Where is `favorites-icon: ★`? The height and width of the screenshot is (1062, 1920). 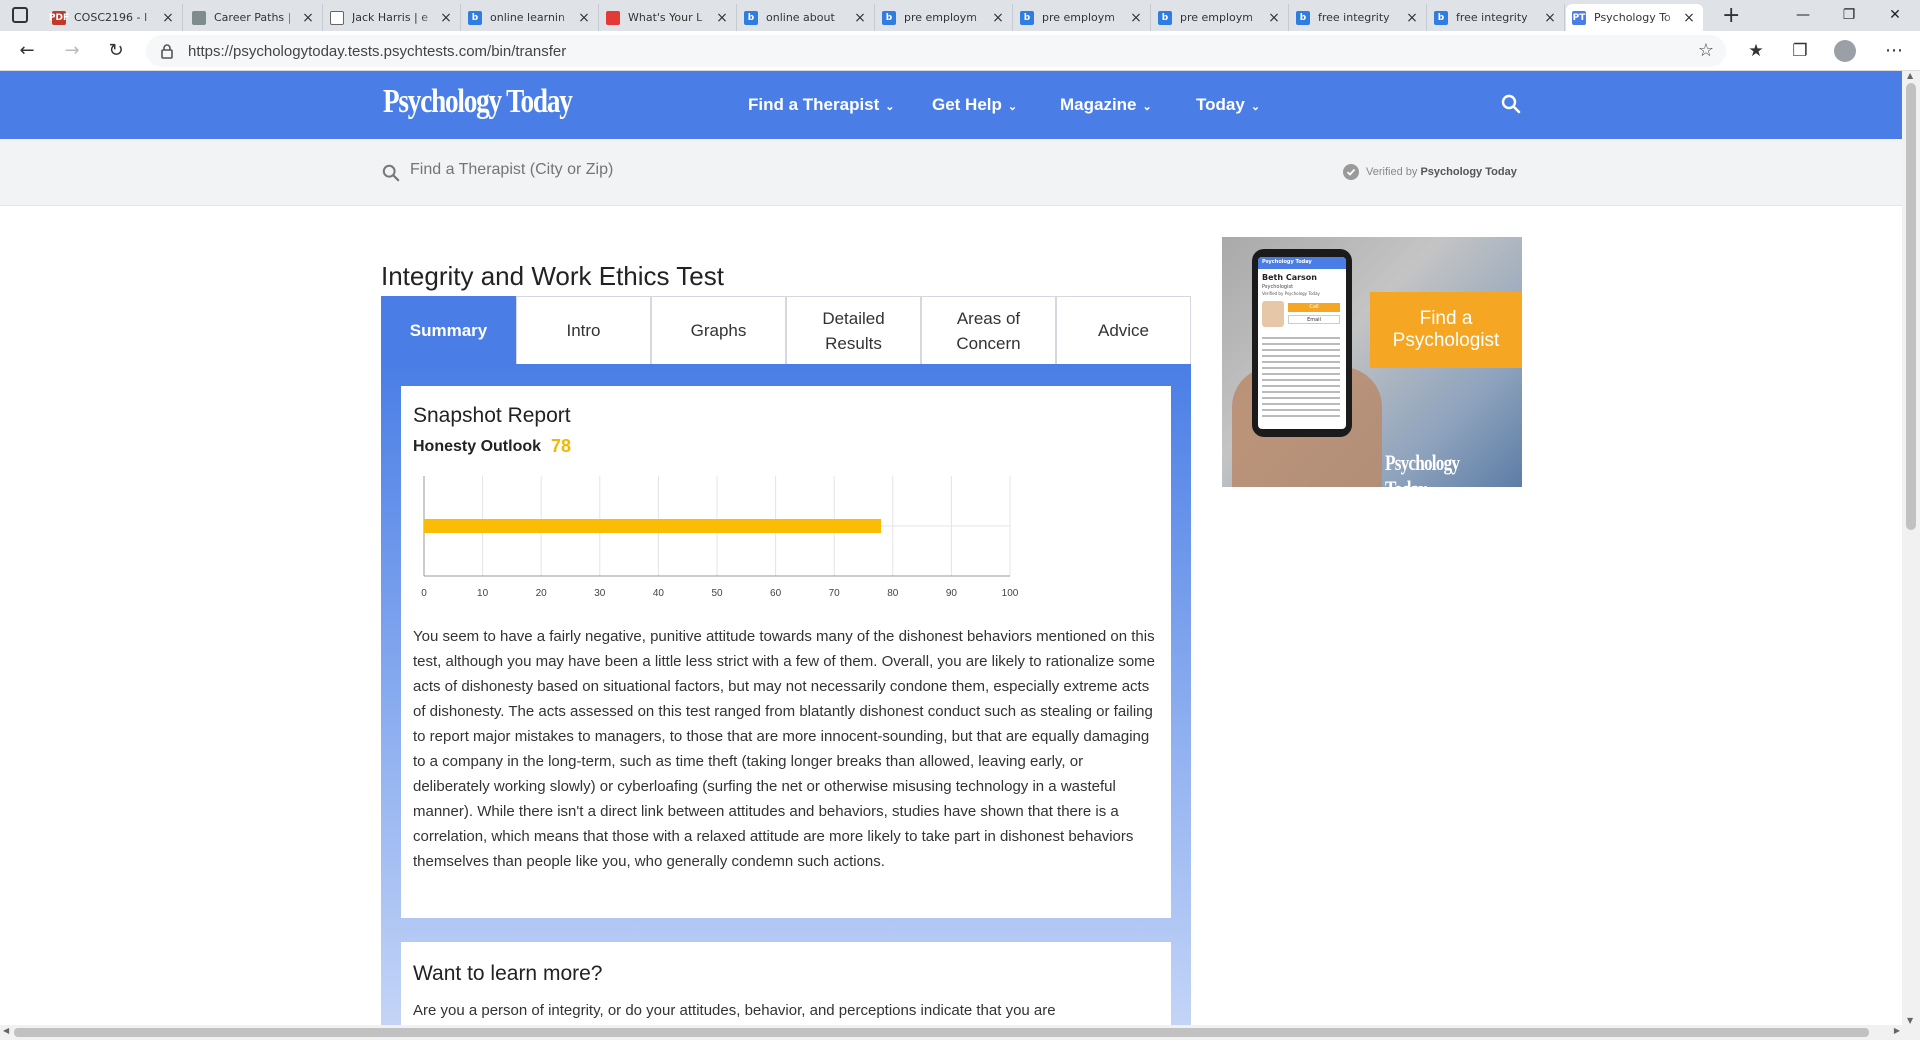
favorites-icon: ★ is located at coordinates (1756, 51).